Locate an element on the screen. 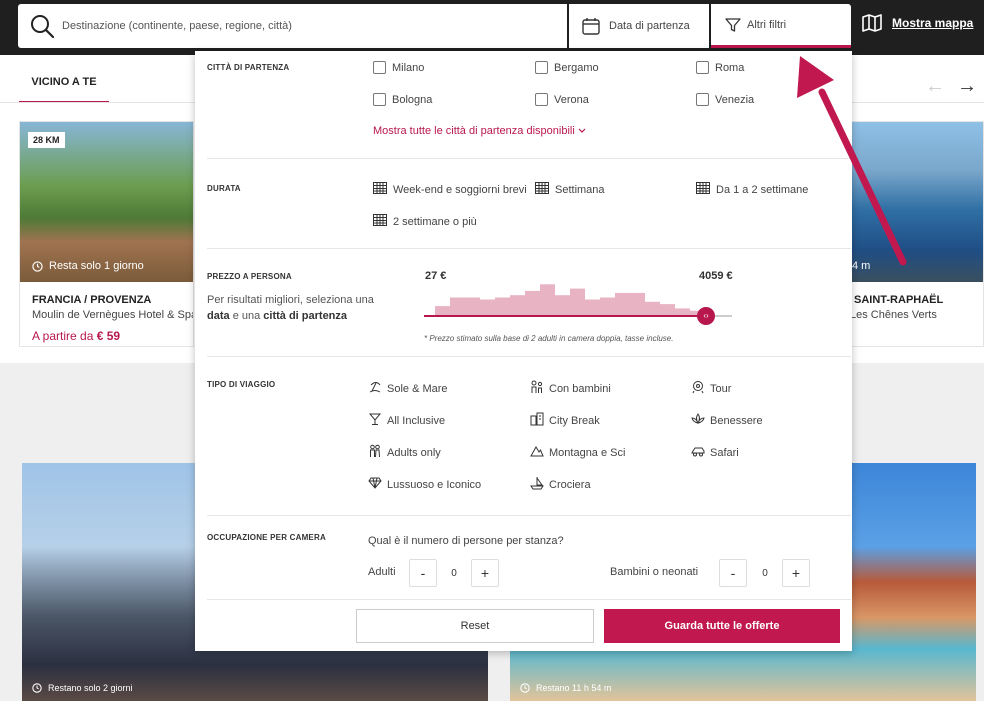 Image resolution: width=984 pixels, height=701 pixels. section-title: OCCUPAZIONE PER CAMERA is located at coordinates (266, 537).